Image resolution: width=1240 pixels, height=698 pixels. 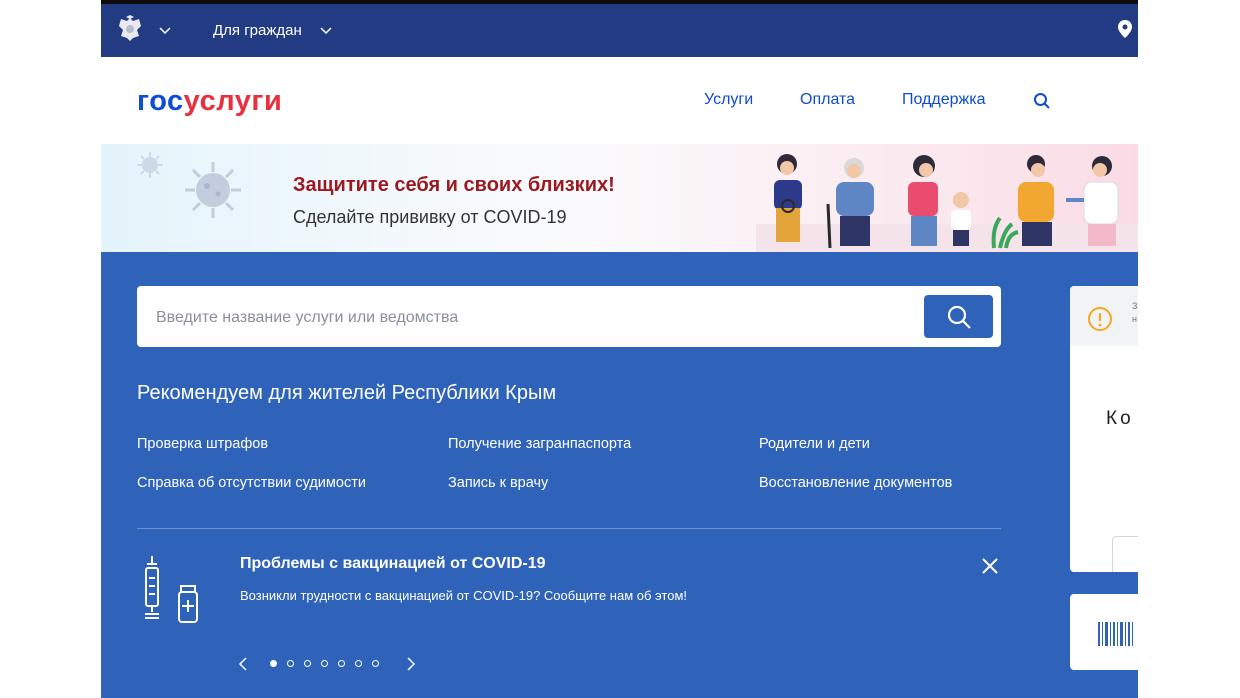 What do you see at coordinates (213, 190) in the screenshot?
I see `virus-icon-large` at bounding box center [213, 190].